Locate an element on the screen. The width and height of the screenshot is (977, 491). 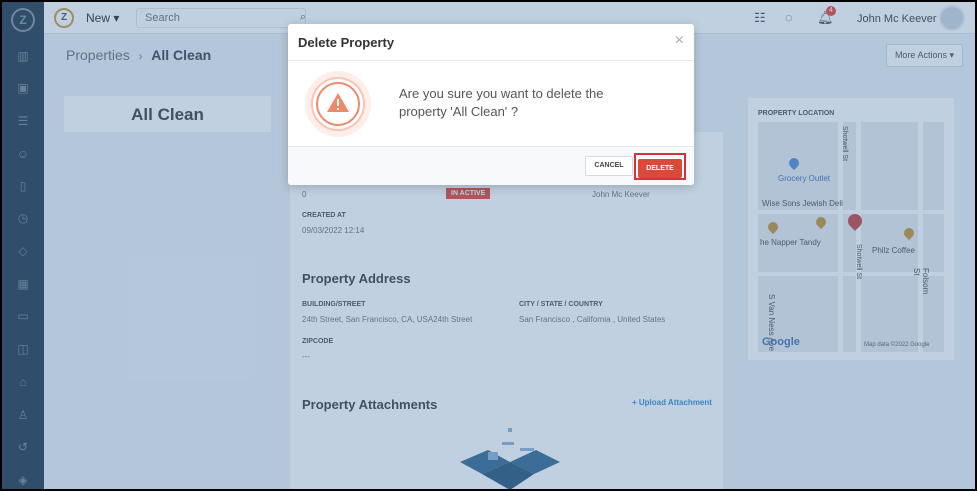
warning-badge is located at coordinates (338, 104).